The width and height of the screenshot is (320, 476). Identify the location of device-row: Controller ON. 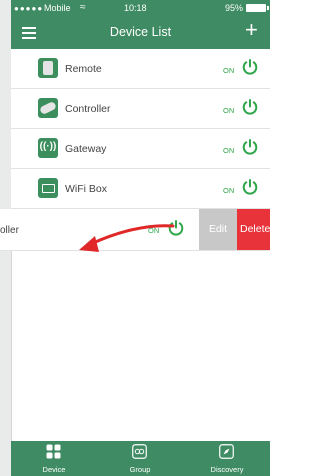
(140, 109).